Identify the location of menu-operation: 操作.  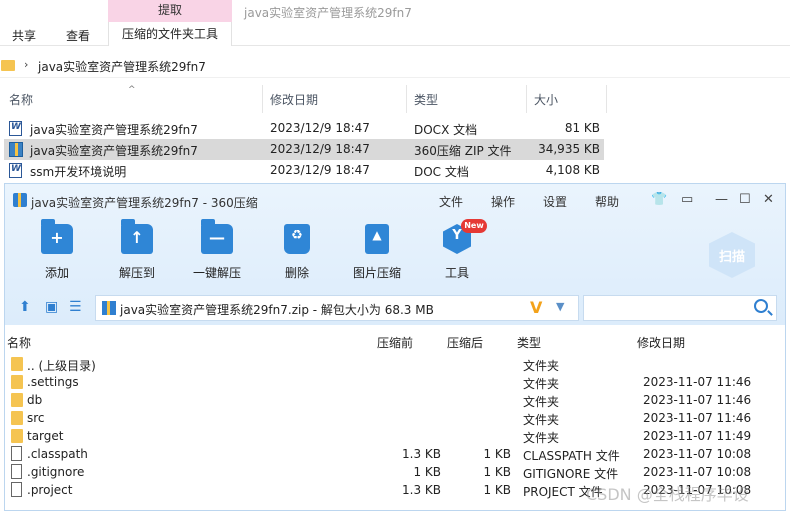
(503, 201).